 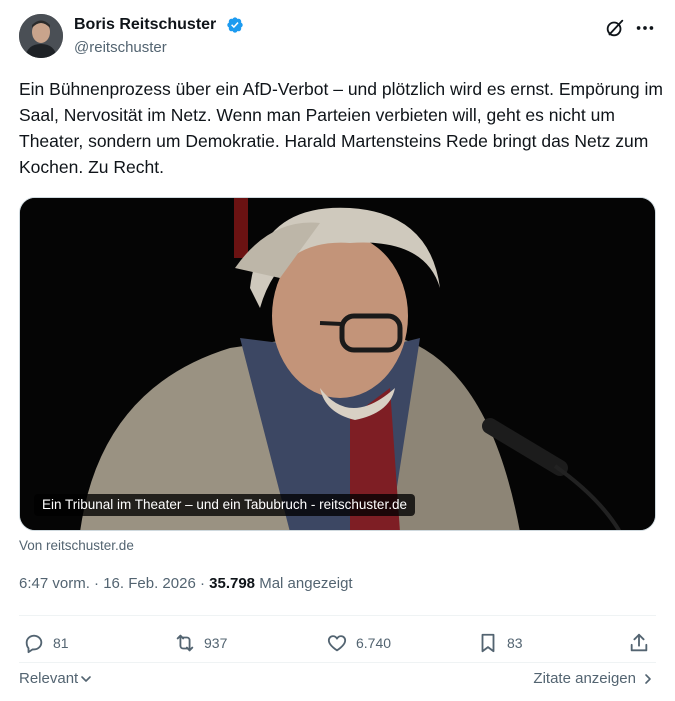 What do you see at coordinates (374, 643) in the screenshot?
I see `like-count: 6.740` at bounding box center [374, 643].